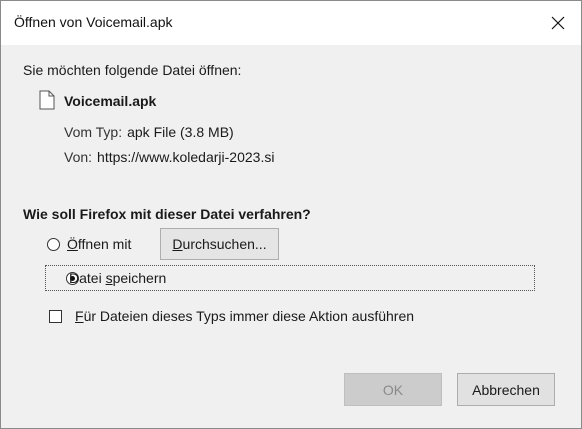 This screenshot has height=429, width=582. I want to click on save-file-label-rest: peichern, so click(139, 278).